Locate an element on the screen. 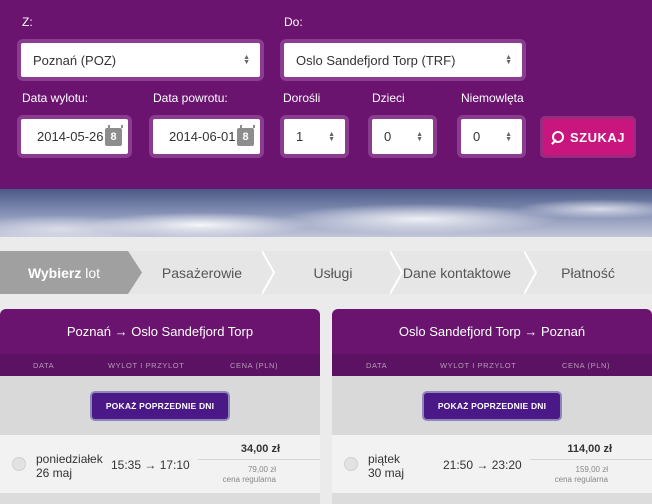  from-select-value: Poznań (POZ) is located at coordinates (75, 60).